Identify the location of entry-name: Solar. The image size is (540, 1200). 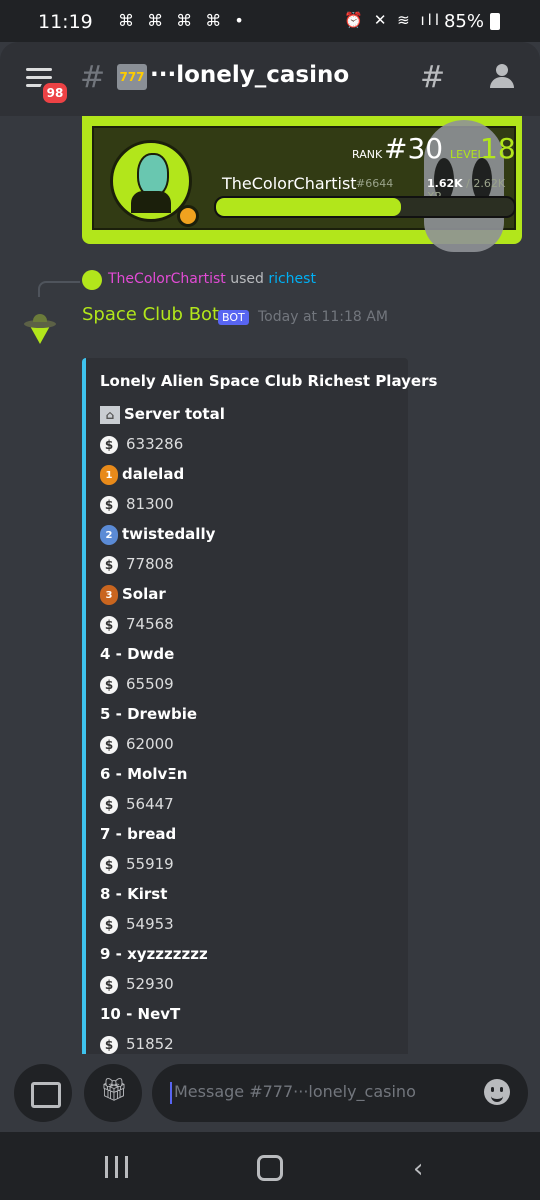
(144, 594).